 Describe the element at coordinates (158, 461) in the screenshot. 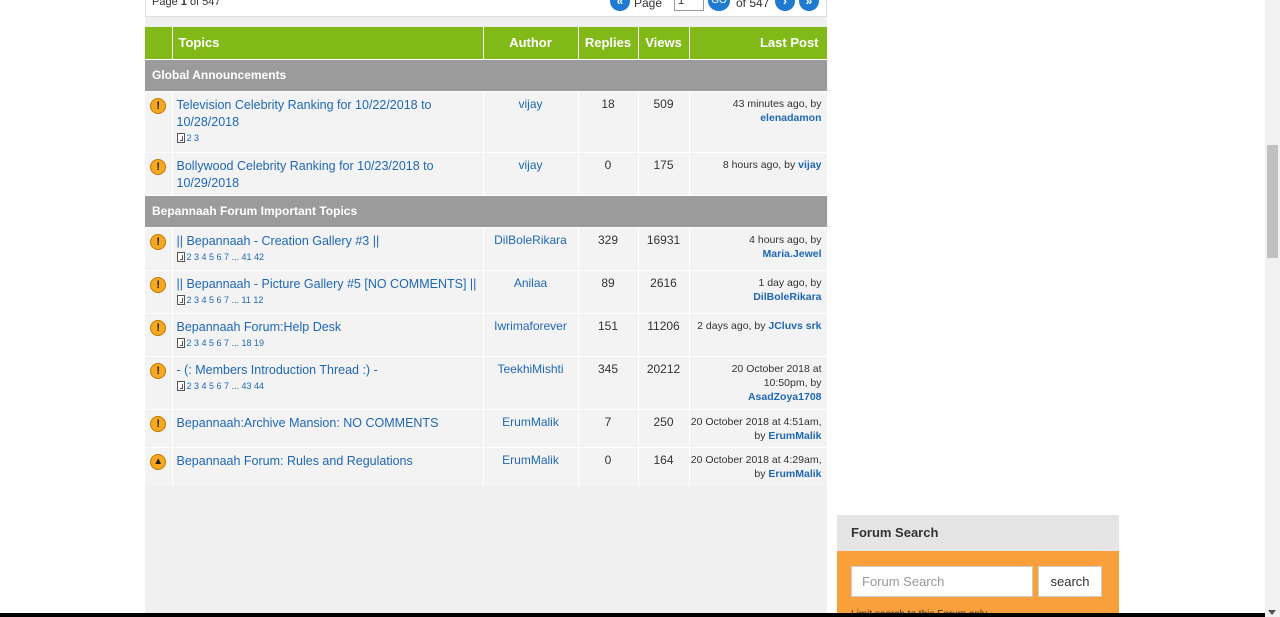

I see `up-arrow-icon: ▲` at that location.